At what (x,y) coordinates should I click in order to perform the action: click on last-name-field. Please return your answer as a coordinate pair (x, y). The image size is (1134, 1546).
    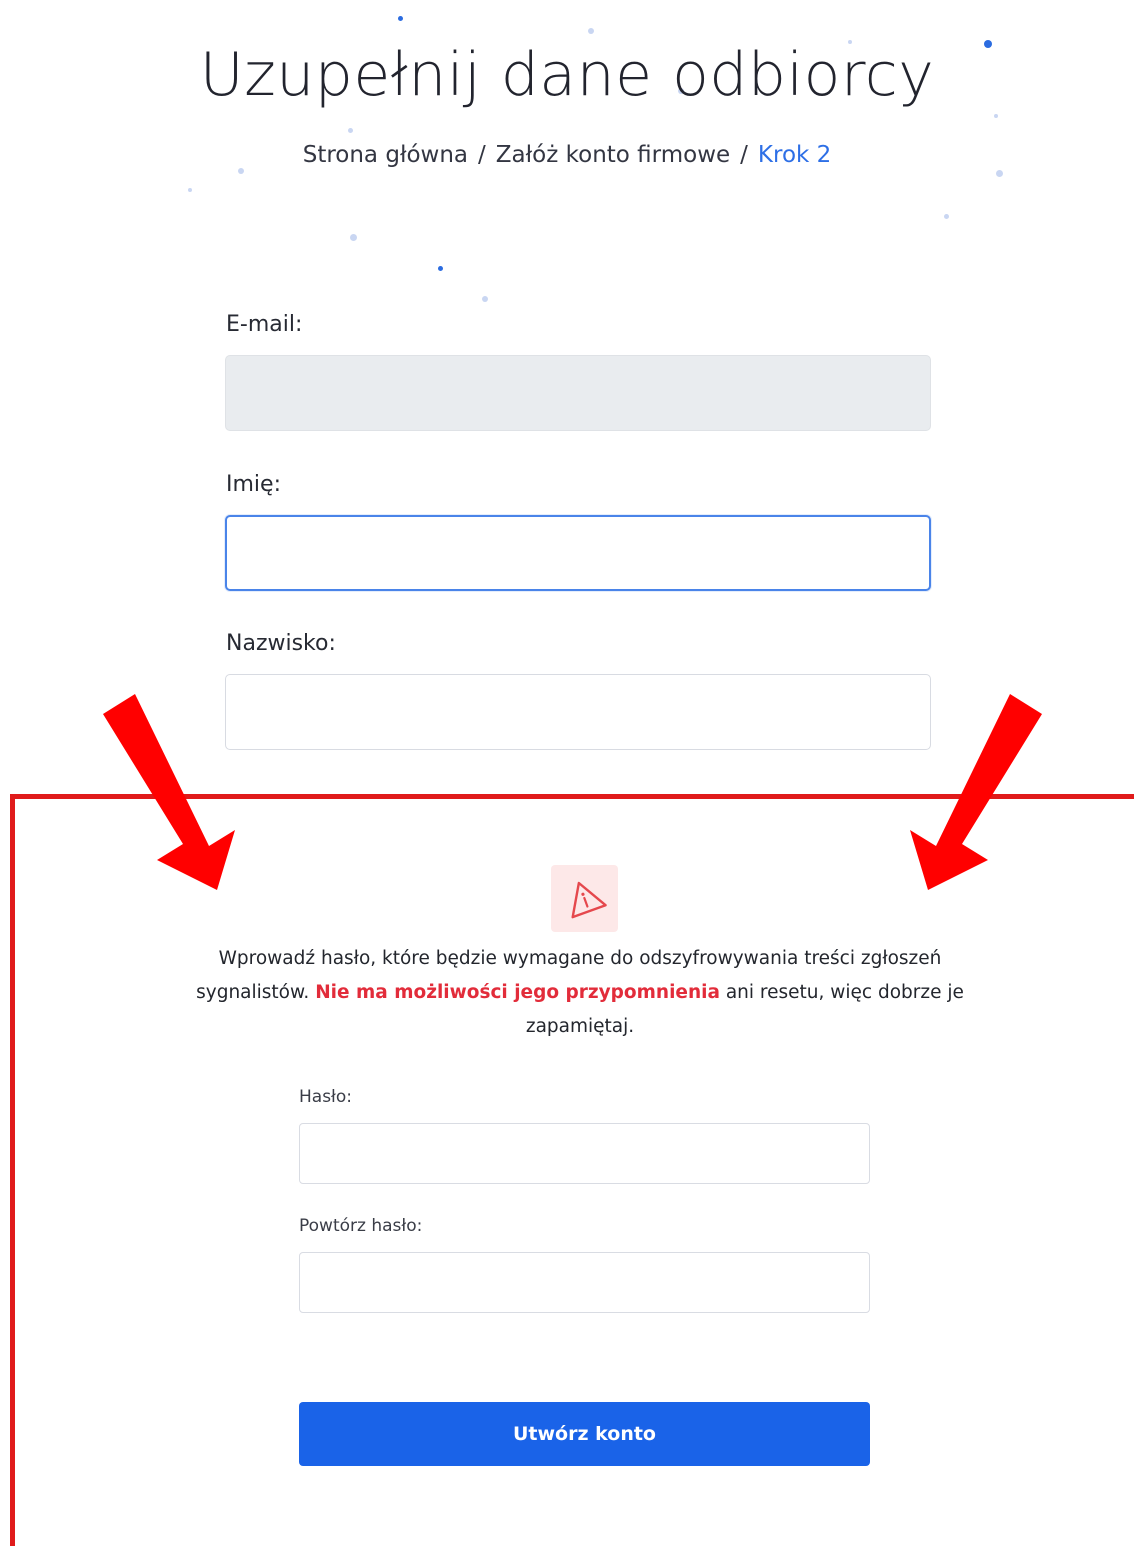
    Looking at the image, I should click on (578, 712).